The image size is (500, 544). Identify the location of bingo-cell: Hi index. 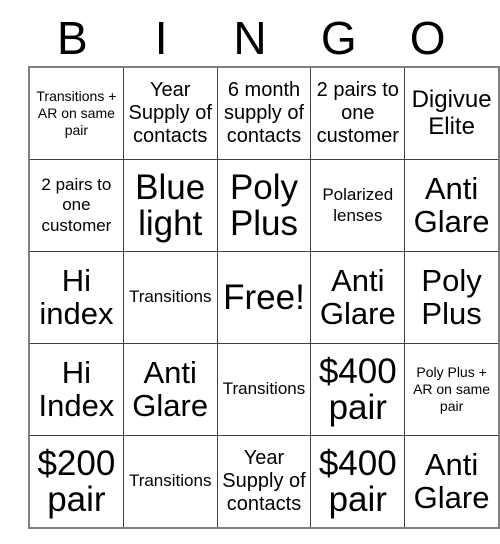
(76, 297).